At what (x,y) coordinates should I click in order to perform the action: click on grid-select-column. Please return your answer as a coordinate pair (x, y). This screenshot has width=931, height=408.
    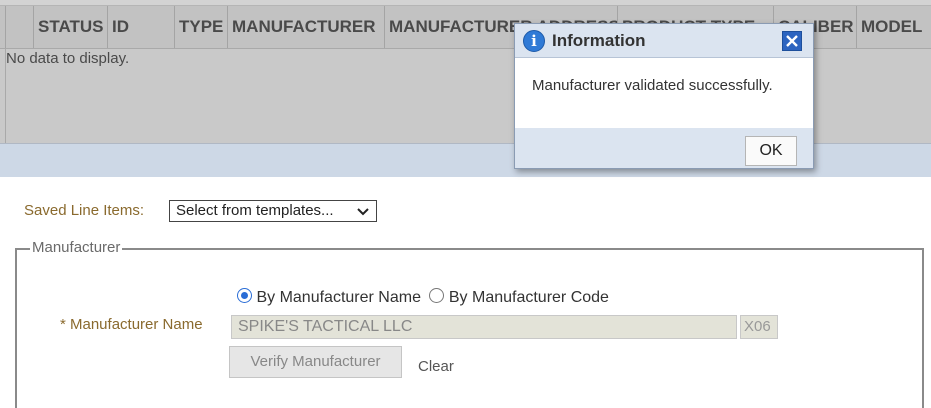
    Looking at the image, I should click on (5, 27).